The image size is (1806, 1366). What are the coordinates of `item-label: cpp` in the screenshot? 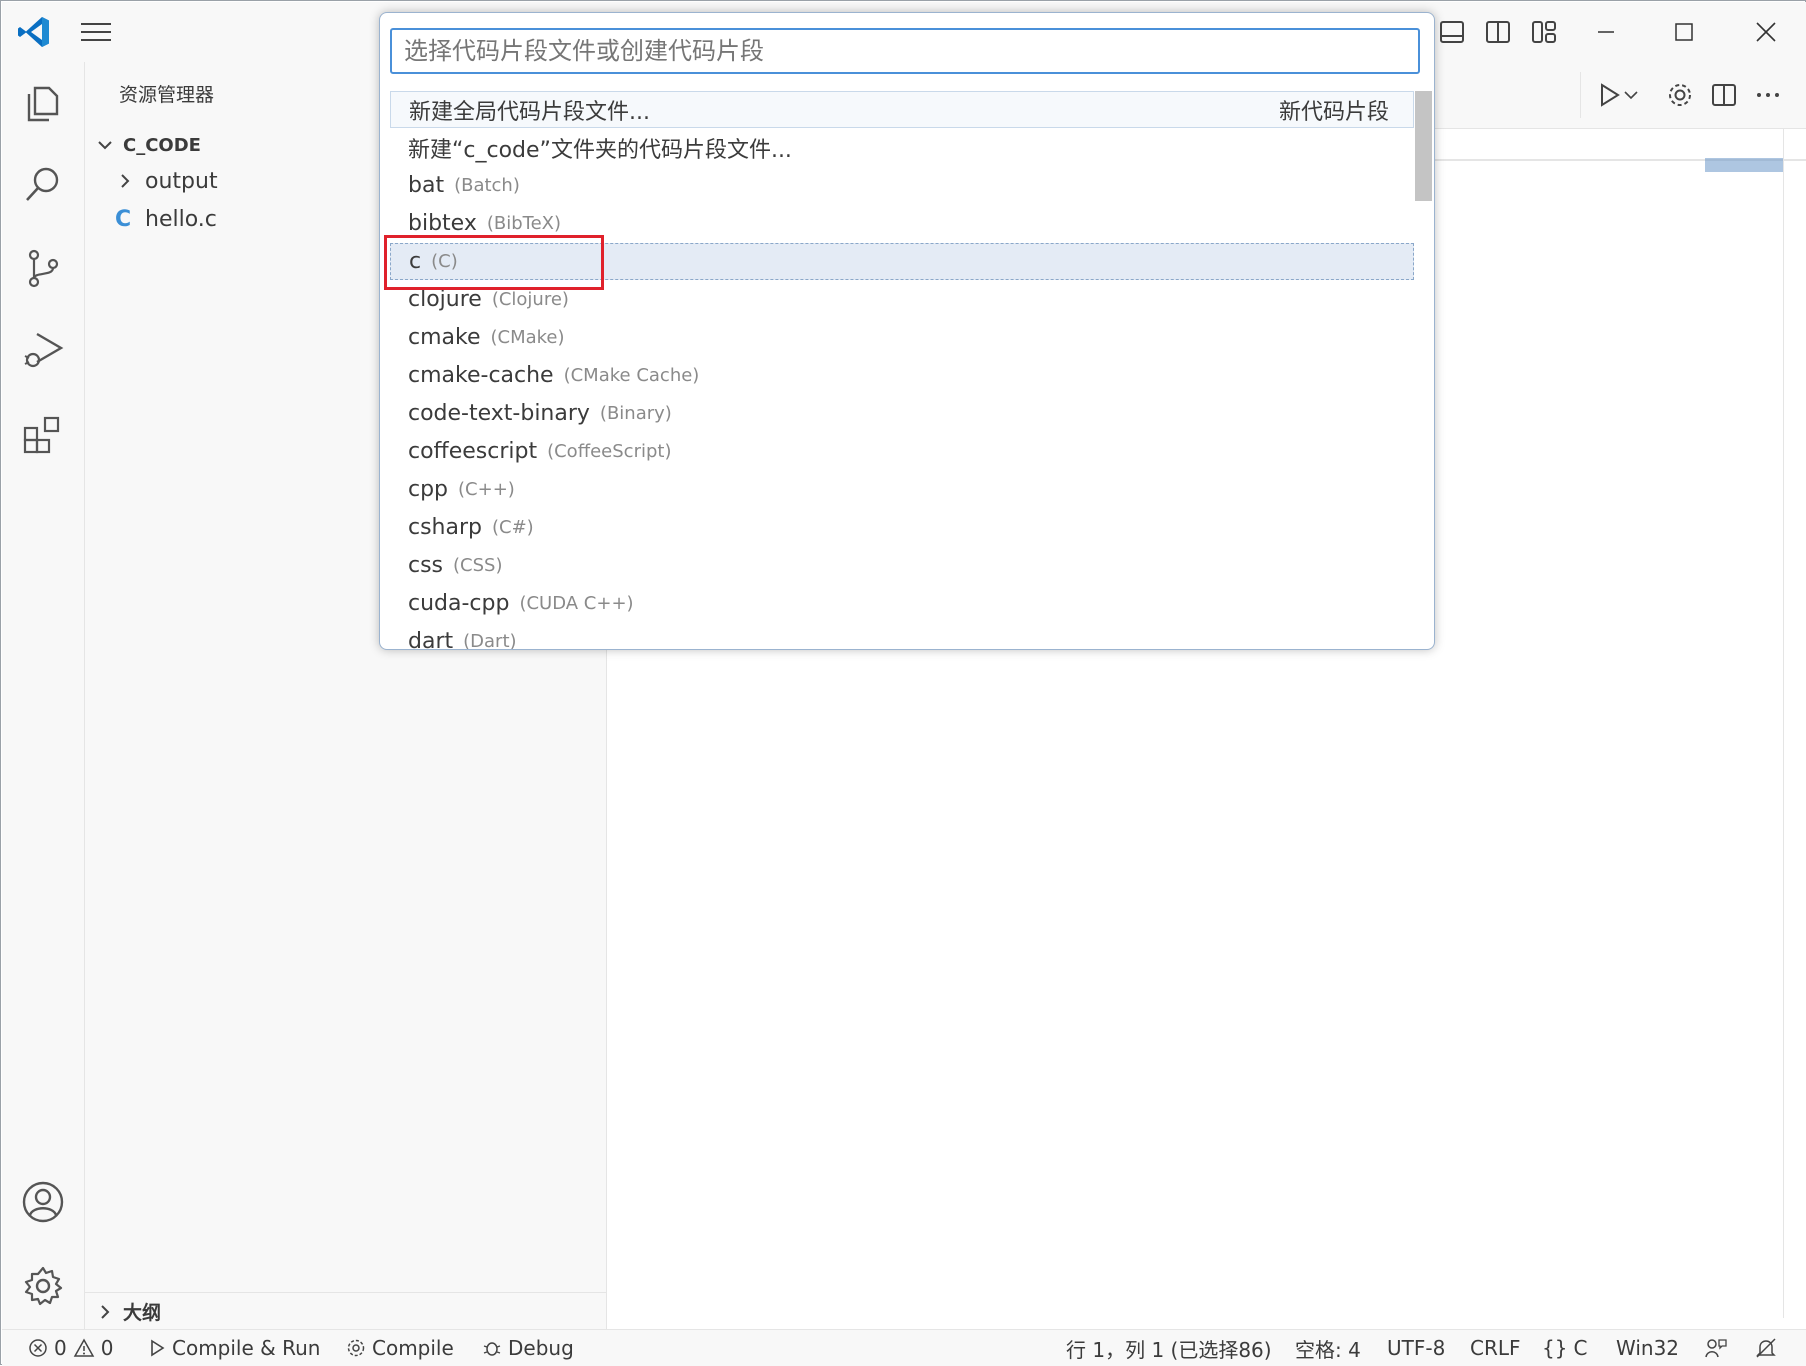 It's located at (428, 489).